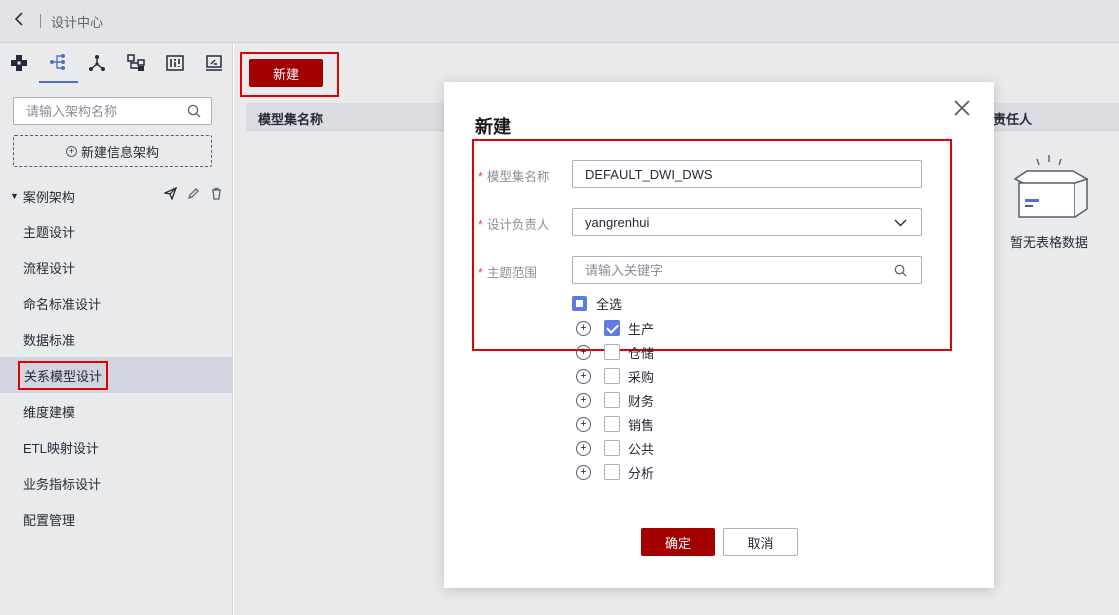 The width and height of the screenshot is (1119, 615). I want to click on monitor-icon, so click(213, 63).